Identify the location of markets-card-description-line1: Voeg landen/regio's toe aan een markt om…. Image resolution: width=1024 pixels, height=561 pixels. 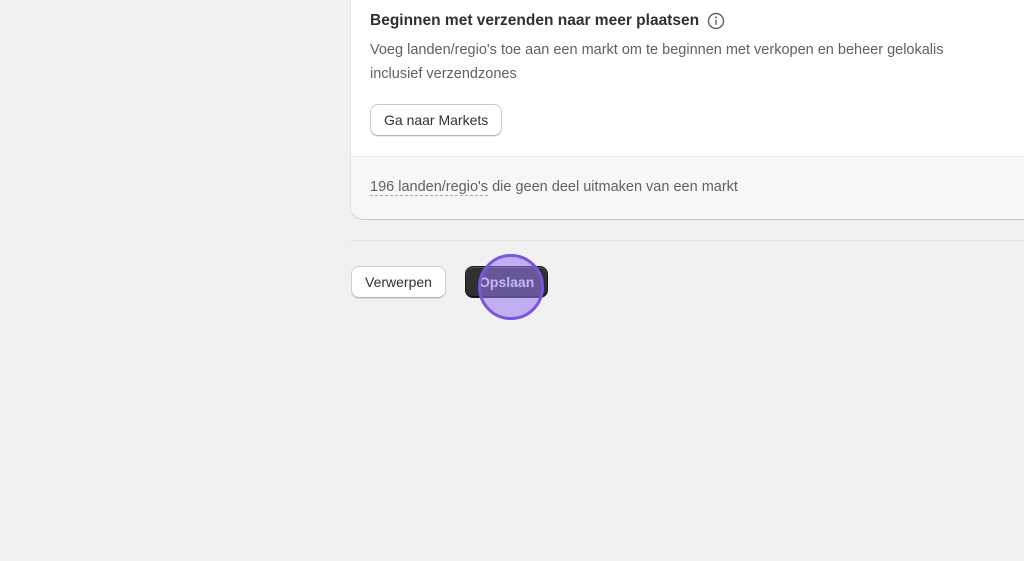
(657, 50).